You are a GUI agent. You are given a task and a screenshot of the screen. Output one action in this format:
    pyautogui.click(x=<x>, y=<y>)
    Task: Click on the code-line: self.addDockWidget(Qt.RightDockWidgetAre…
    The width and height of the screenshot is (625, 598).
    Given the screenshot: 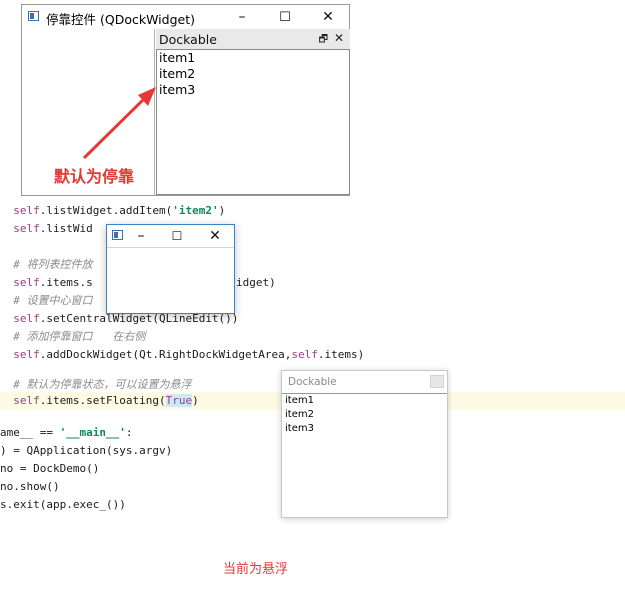 What is the action you would take?
    pyautogui.click(x=312, y=355)
    